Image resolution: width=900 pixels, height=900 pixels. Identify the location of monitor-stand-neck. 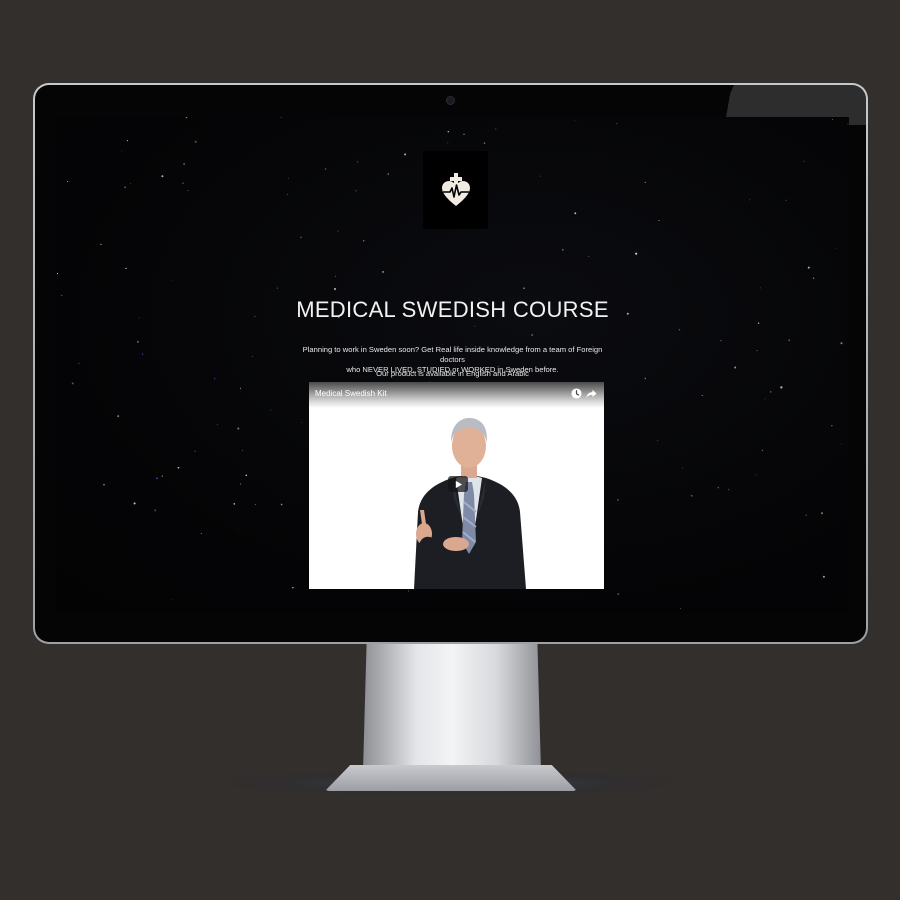
(452, 708).